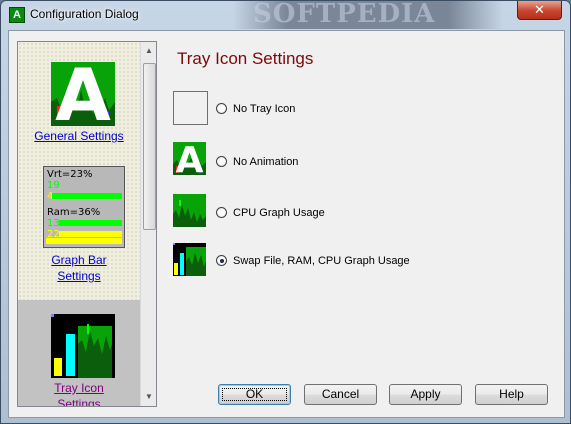  I want to click on sidebar-item-general-settings: A General Settings, so click(79, 108).